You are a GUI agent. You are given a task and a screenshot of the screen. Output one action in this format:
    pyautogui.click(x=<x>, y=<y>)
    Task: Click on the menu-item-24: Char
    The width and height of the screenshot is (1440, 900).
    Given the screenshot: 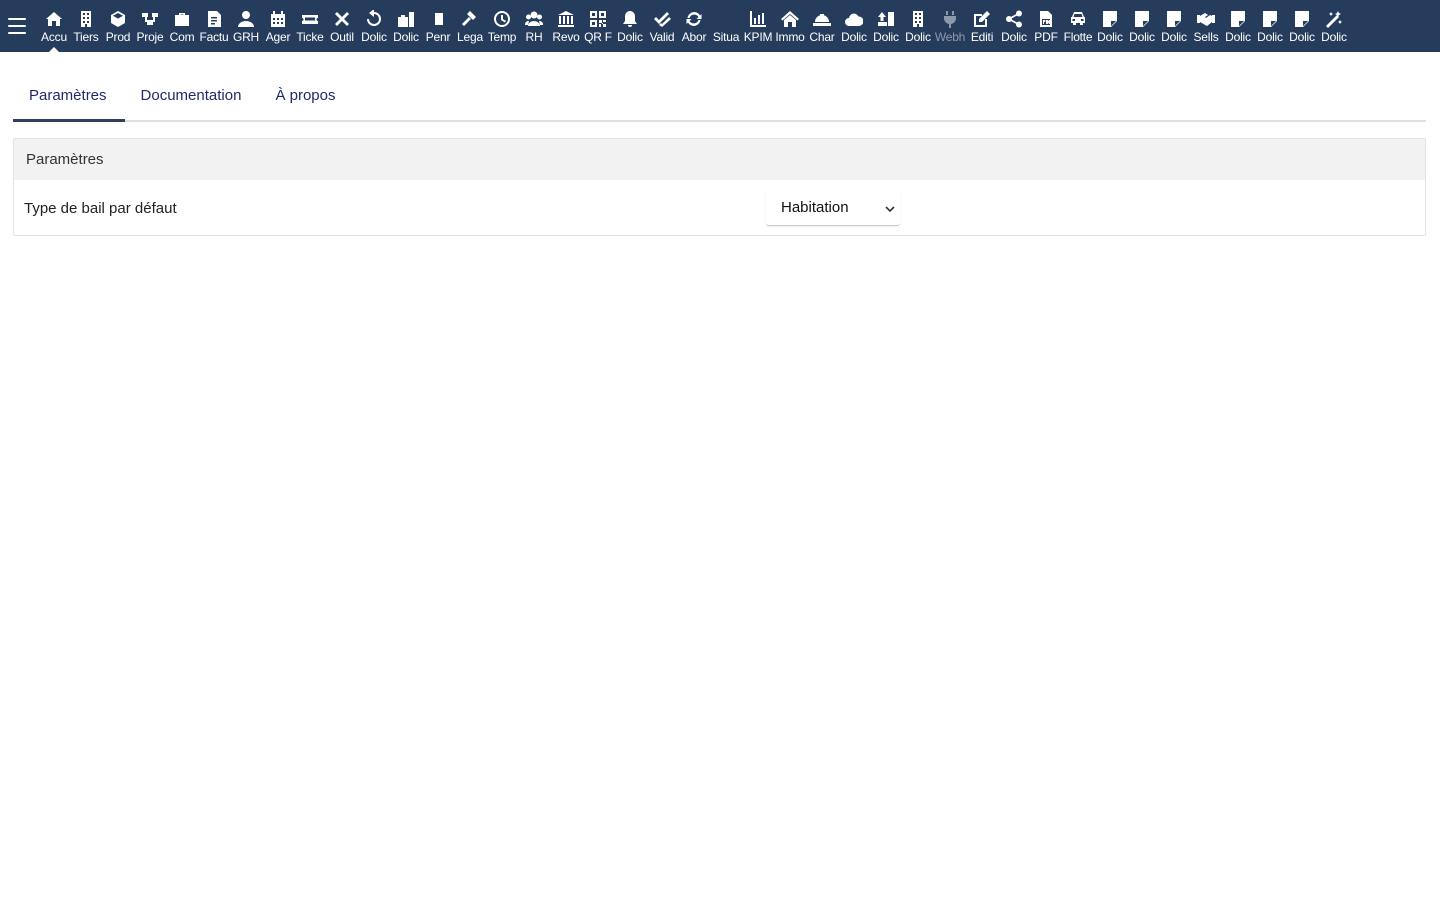 What is the action you would take?
    pyautogui.click(x=822, y=26)
    